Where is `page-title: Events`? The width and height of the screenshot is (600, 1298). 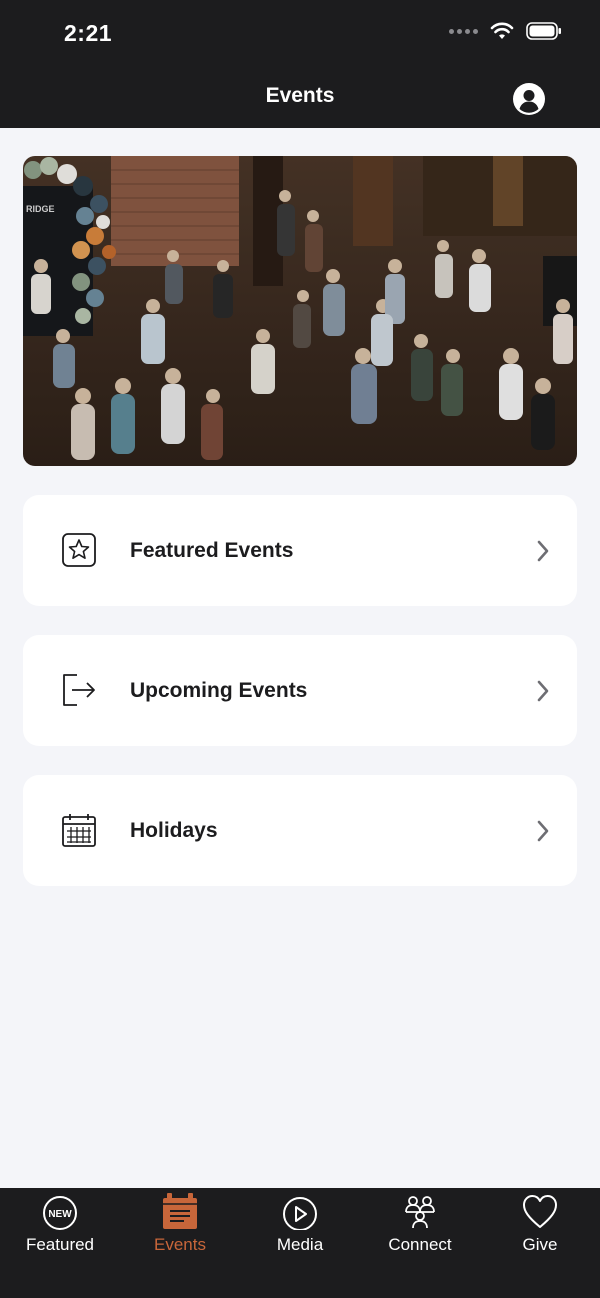
page-title: Events is located at coordinates (300, 95).